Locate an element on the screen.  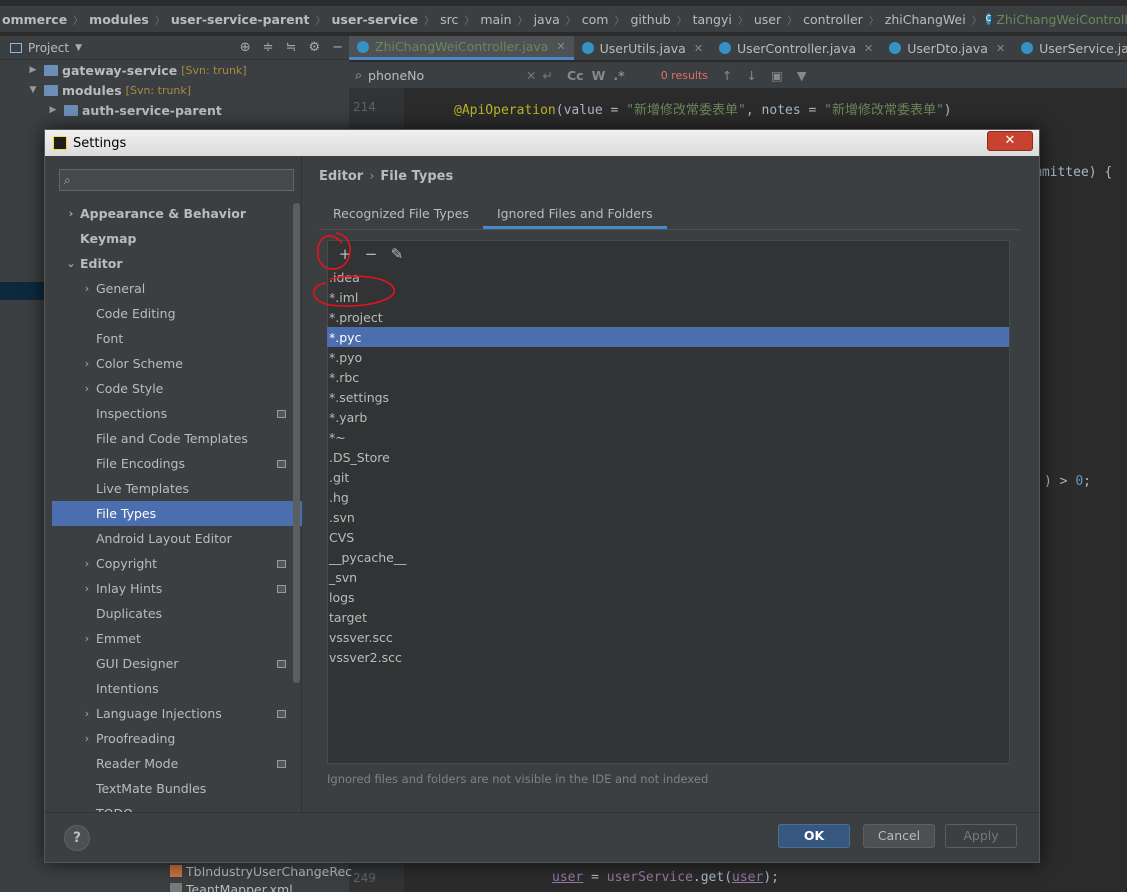
settings-item-live-templates: Live Templates is located at coordinates (177, 488).